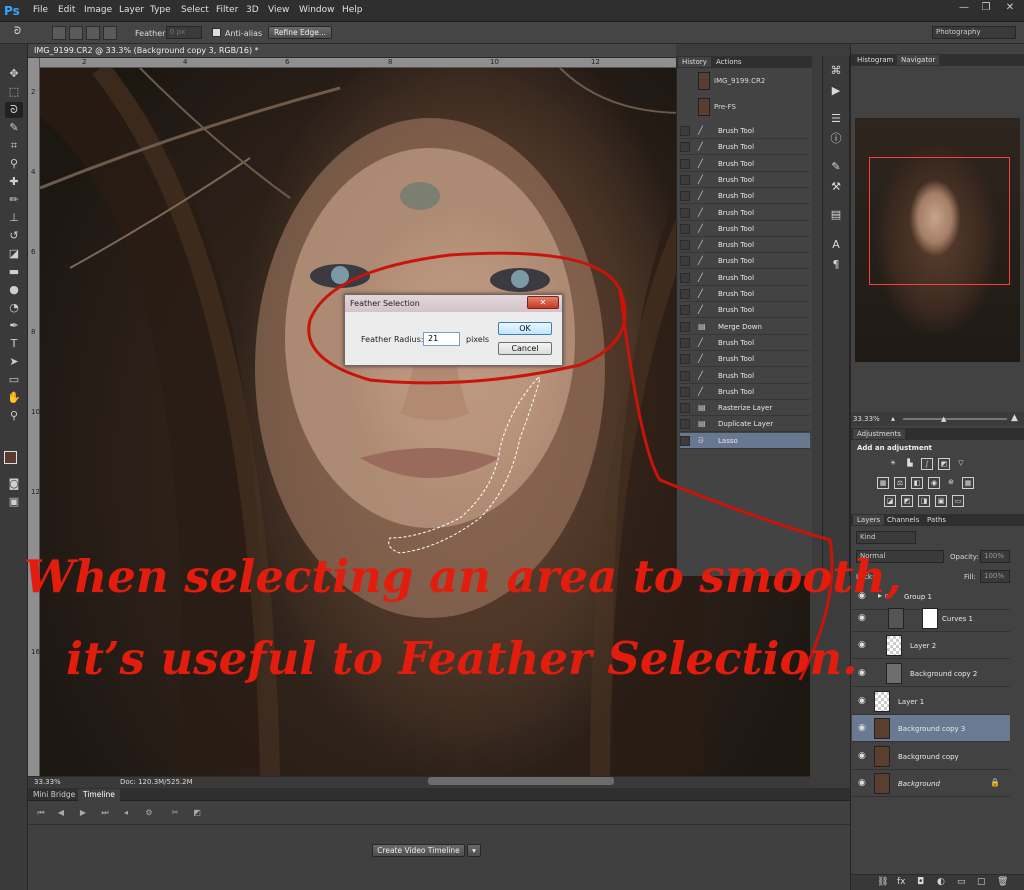 This screenshot has width=1024, height=890. I want to click on play-icon: ▶, so click(83, 813).